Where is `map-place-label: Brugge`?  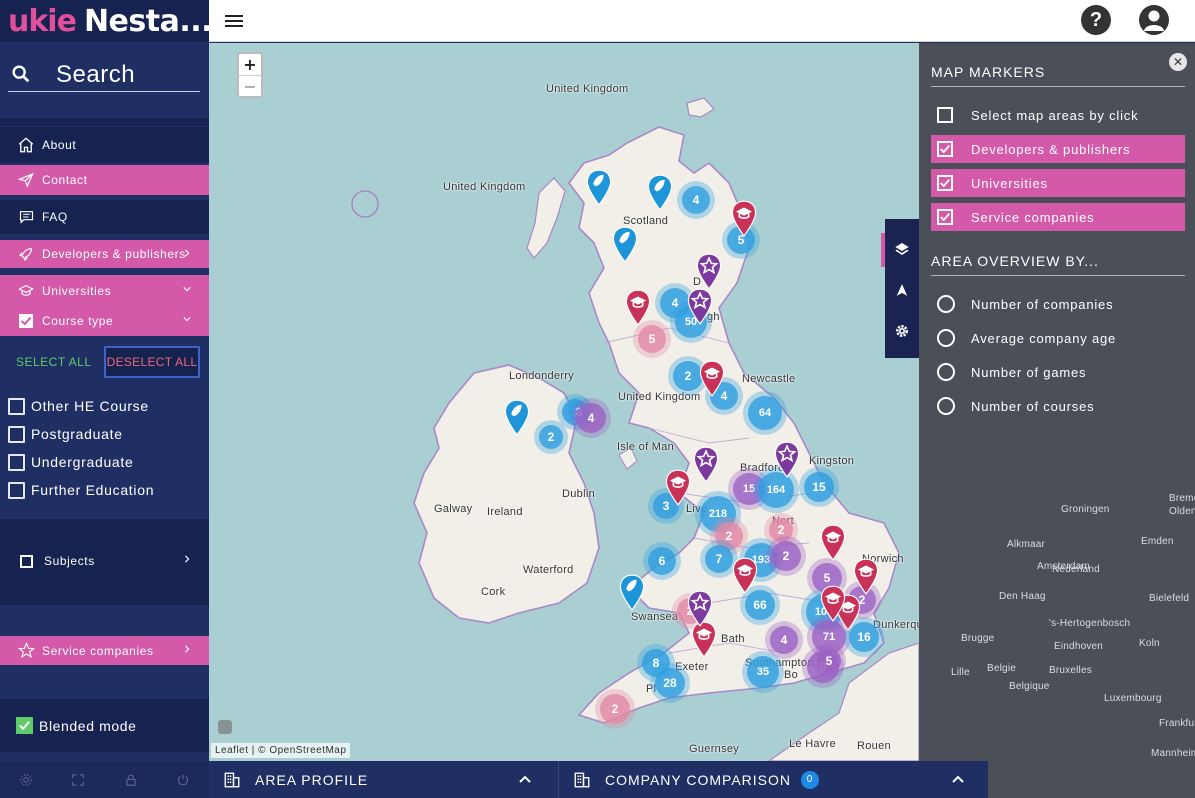
map-place-label: Brugge is located at coordinates (978, 638).